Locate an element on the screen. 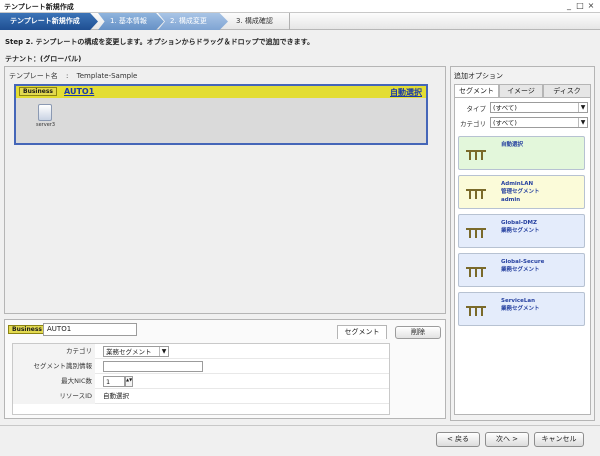 This screenshot has width=600, height=456. category-select: 業務セグメント ▼ is located at coordinates (136, 351).